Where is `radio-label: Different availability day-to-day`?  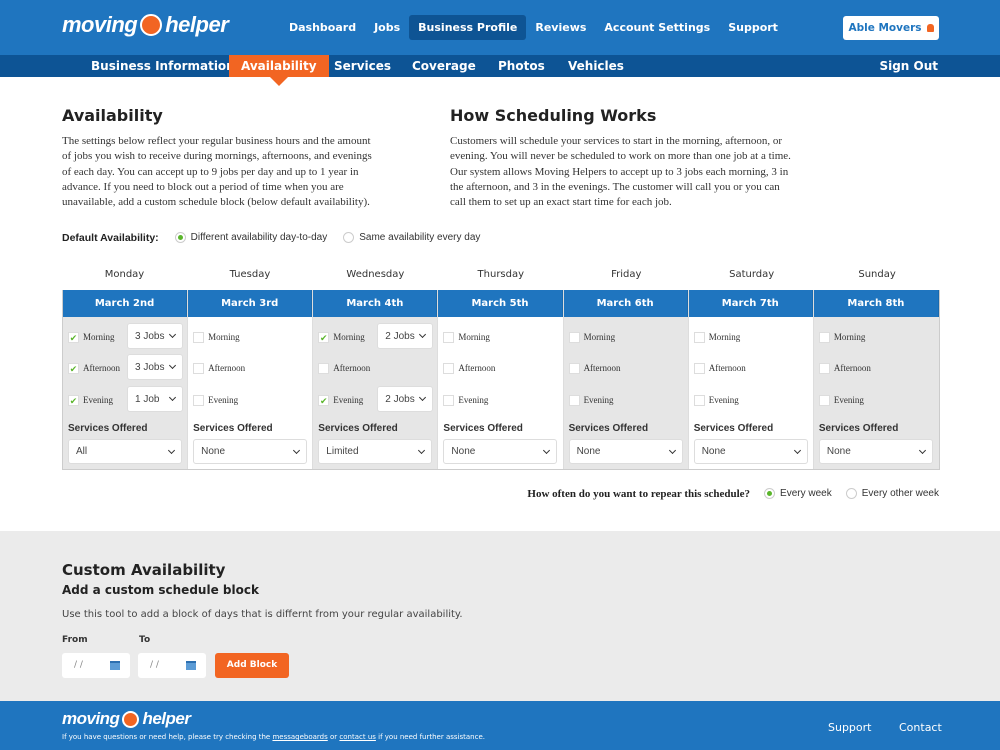
radio-label: Different availability day-to-day is located at coordinates (259, 238).